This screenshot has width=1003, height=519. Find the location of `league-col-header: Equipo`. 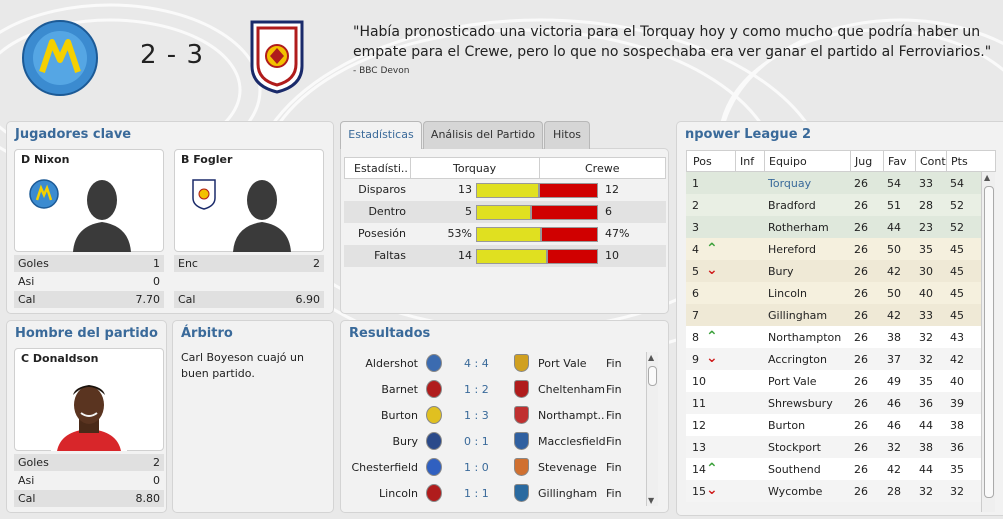

league-col-header: Equipo is located at coordinates (788, 161).